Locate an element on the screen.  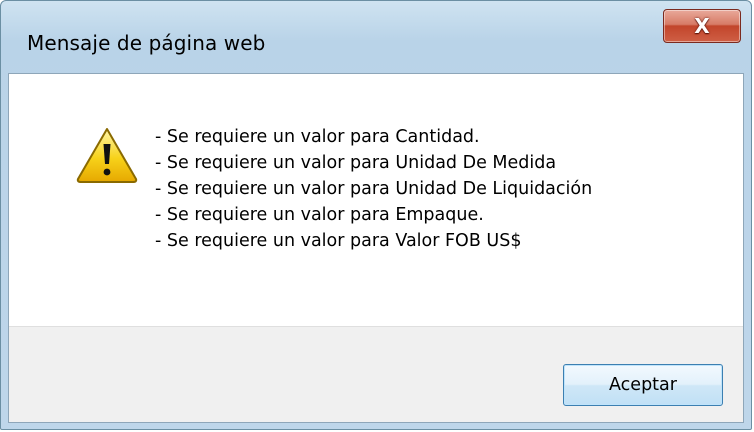
dialog-title: Mensaje de página web is located at coordinates (146, 43).